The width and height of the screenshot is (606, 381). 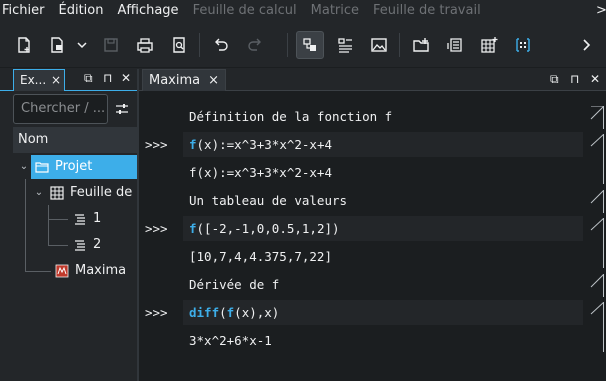 I want to click on folder-icon, so click(x=42, y=167).